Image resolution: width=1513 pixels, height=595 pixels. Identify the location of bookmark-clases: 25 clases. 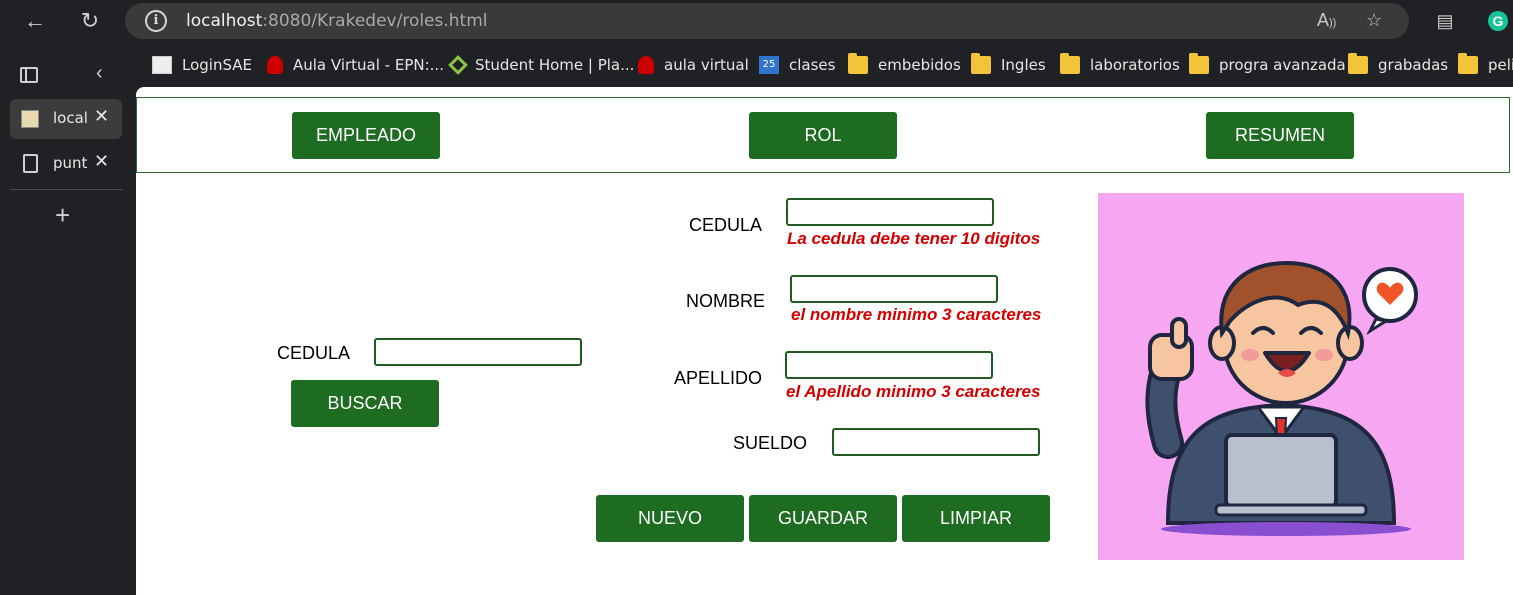
(797, 65).